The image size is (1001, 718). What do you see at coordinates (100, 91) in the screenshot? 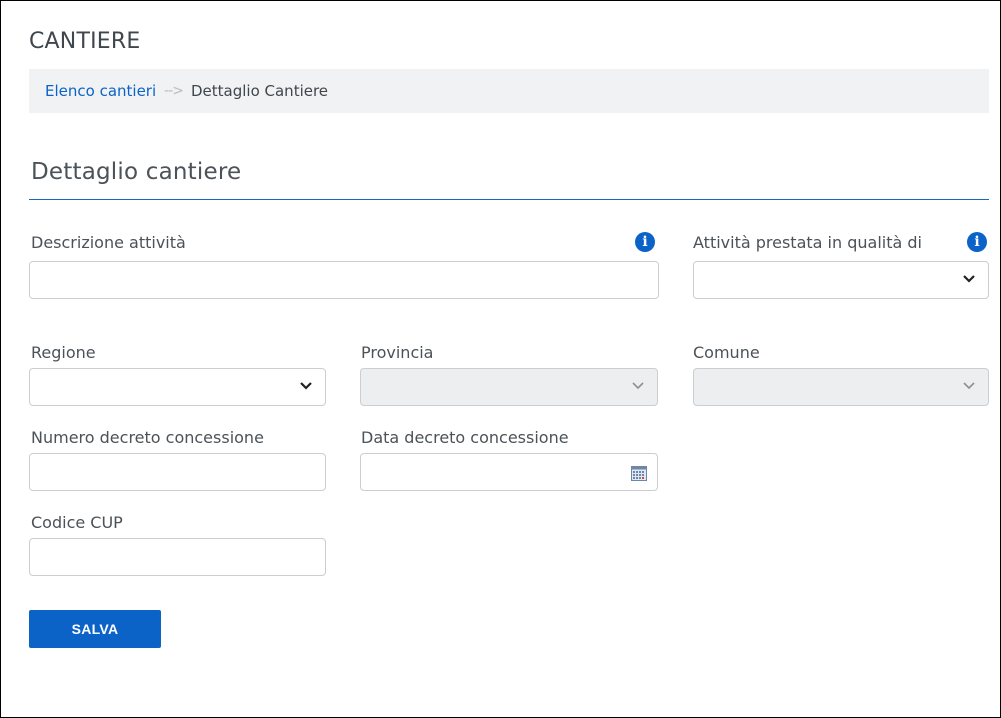
I see `breadcrumb-link-elenco-cantieri: Elenco cantieri` at bounding box center [100, 91].